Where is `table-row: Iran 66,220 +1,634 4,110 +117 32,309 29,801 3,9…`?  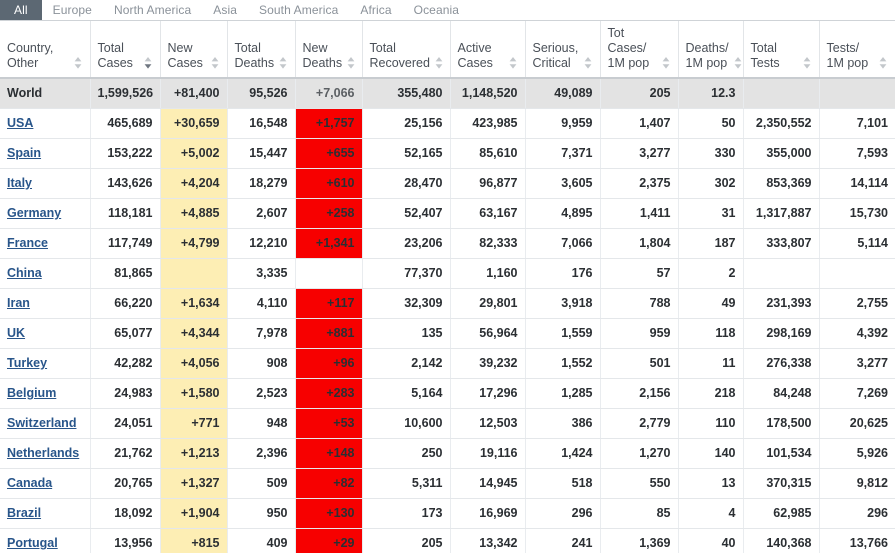
table-row: Iran 66,220 +1,634 4,110 +117 32,309 29,801 3,9… is located at coordinates (447, 303).